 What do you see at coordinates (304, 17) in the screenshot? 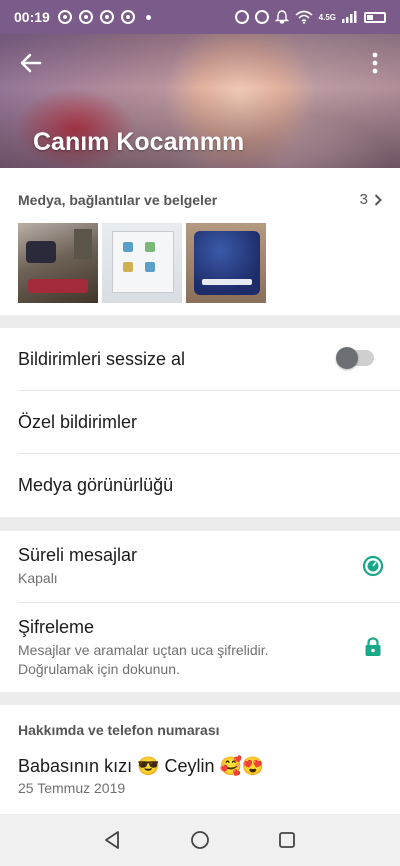
I see `wifi-icon` at bounding box center [304, 17].